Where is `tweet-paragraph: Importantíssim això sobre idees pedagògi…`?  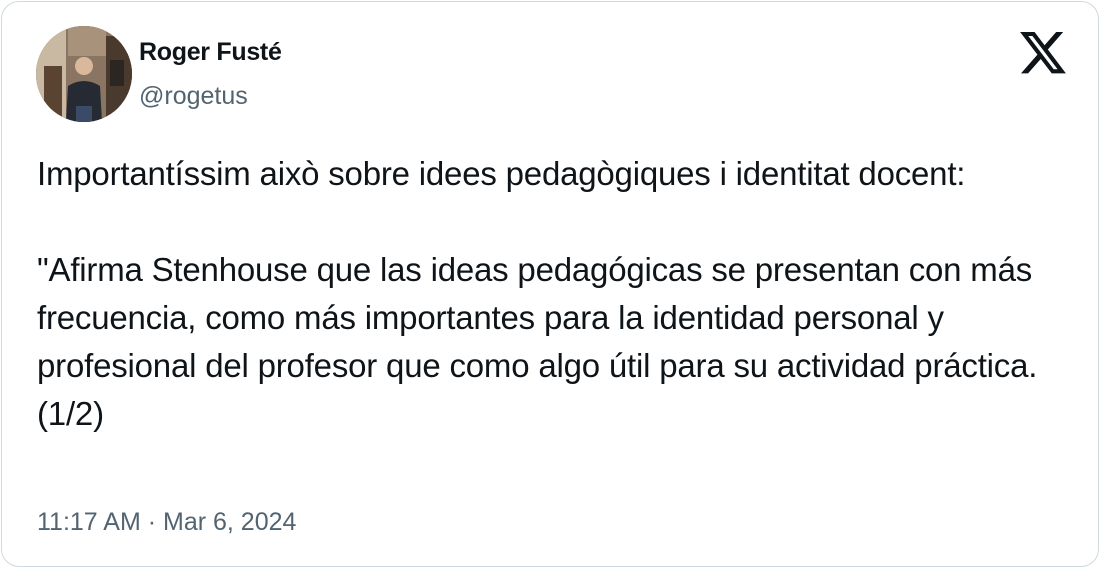
tweet-paragraph: Importantíssim això sobre idees pedagògi… is located at coordinates (501, 173).